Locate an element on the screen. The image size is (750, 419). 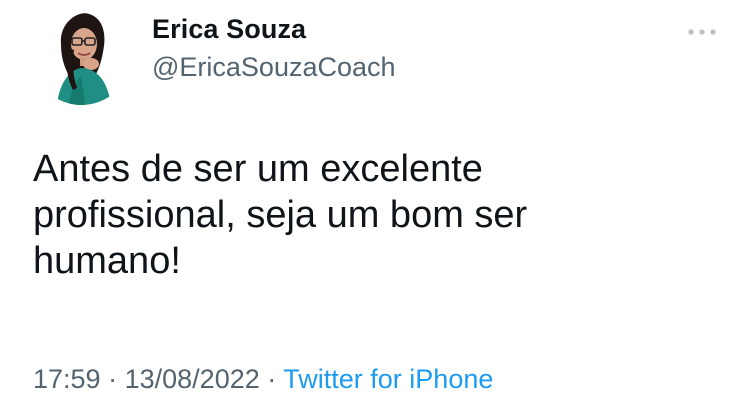
author-handle: @EricaSouzaCoach is located at coordinates (274, 67).